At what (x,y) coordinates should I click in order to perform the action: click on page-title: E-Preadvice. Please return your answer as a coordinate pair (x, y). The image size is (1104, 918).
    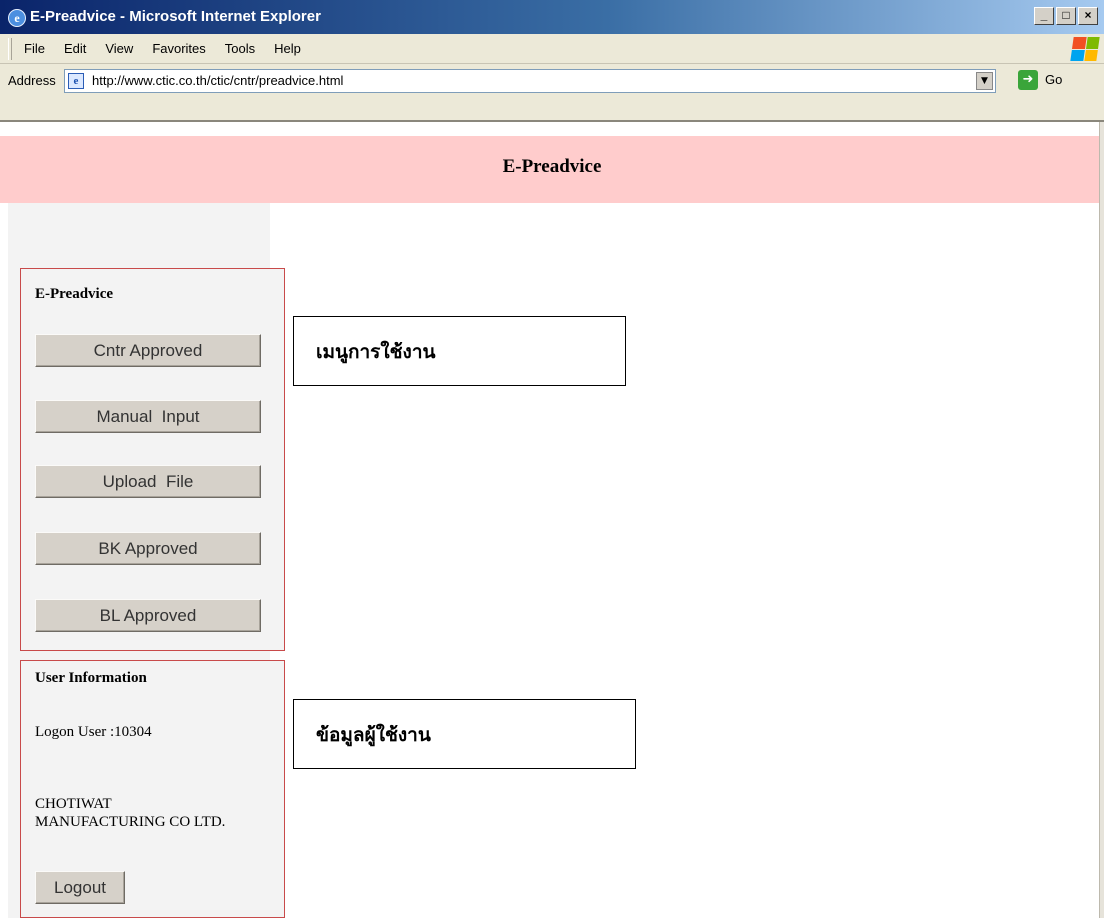
    Looking at the image, I should click on (552, 166).